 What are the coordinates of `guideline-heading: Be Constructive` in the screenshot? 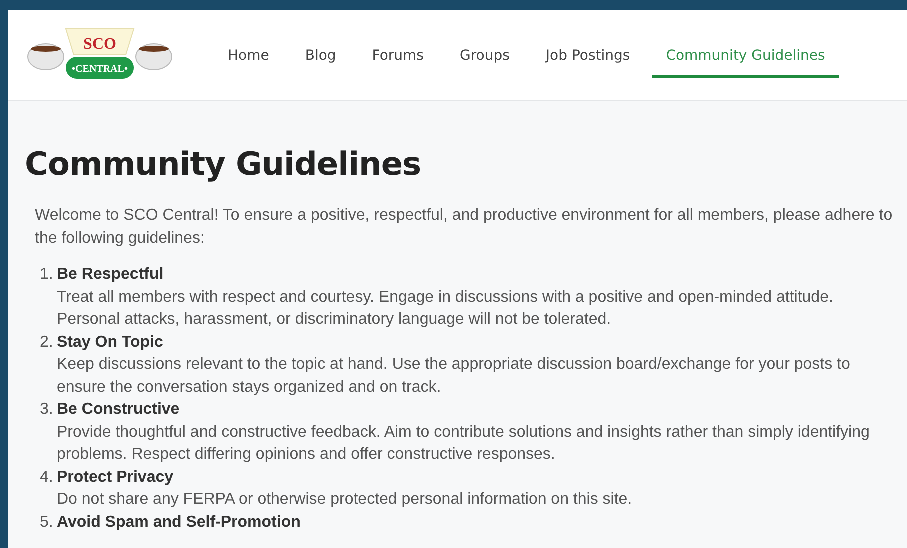 It's located at (119, 410).